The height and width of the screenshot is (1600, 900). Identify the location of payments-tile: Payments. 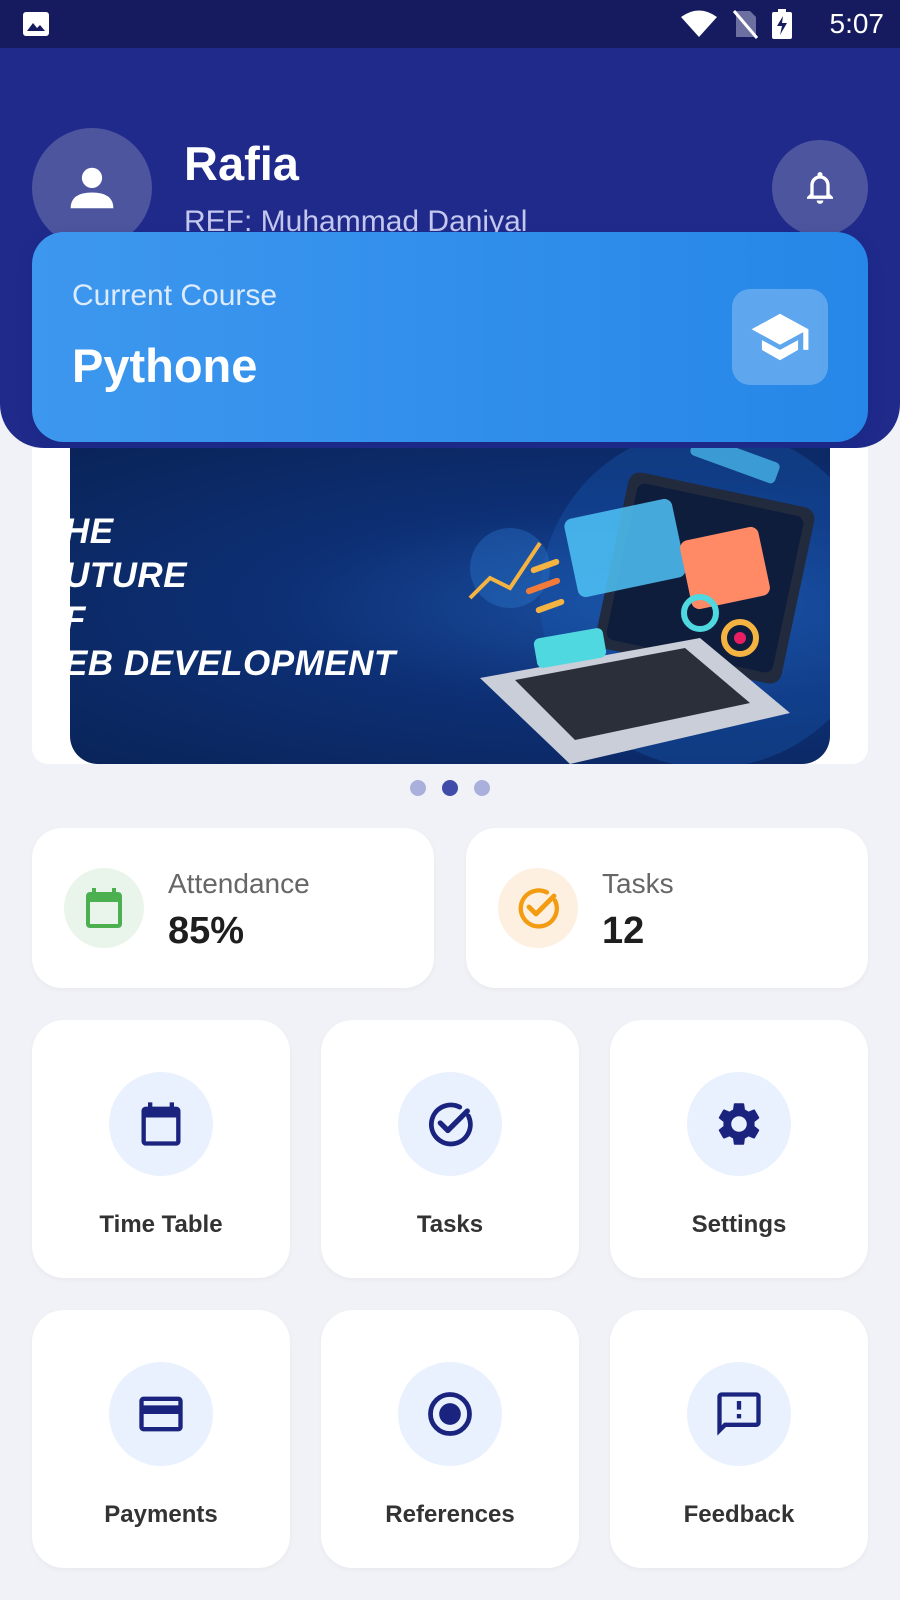
(161, 1439).